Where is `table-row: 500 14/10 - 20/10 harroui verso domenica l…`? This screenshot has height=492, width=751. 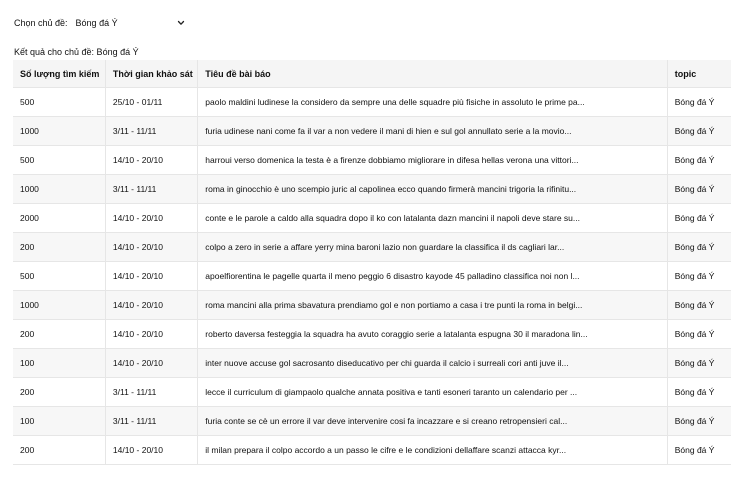
table-row: 500 14/10 - 20/10 harroui verso domenica l… is located at coordinates (372, 160).